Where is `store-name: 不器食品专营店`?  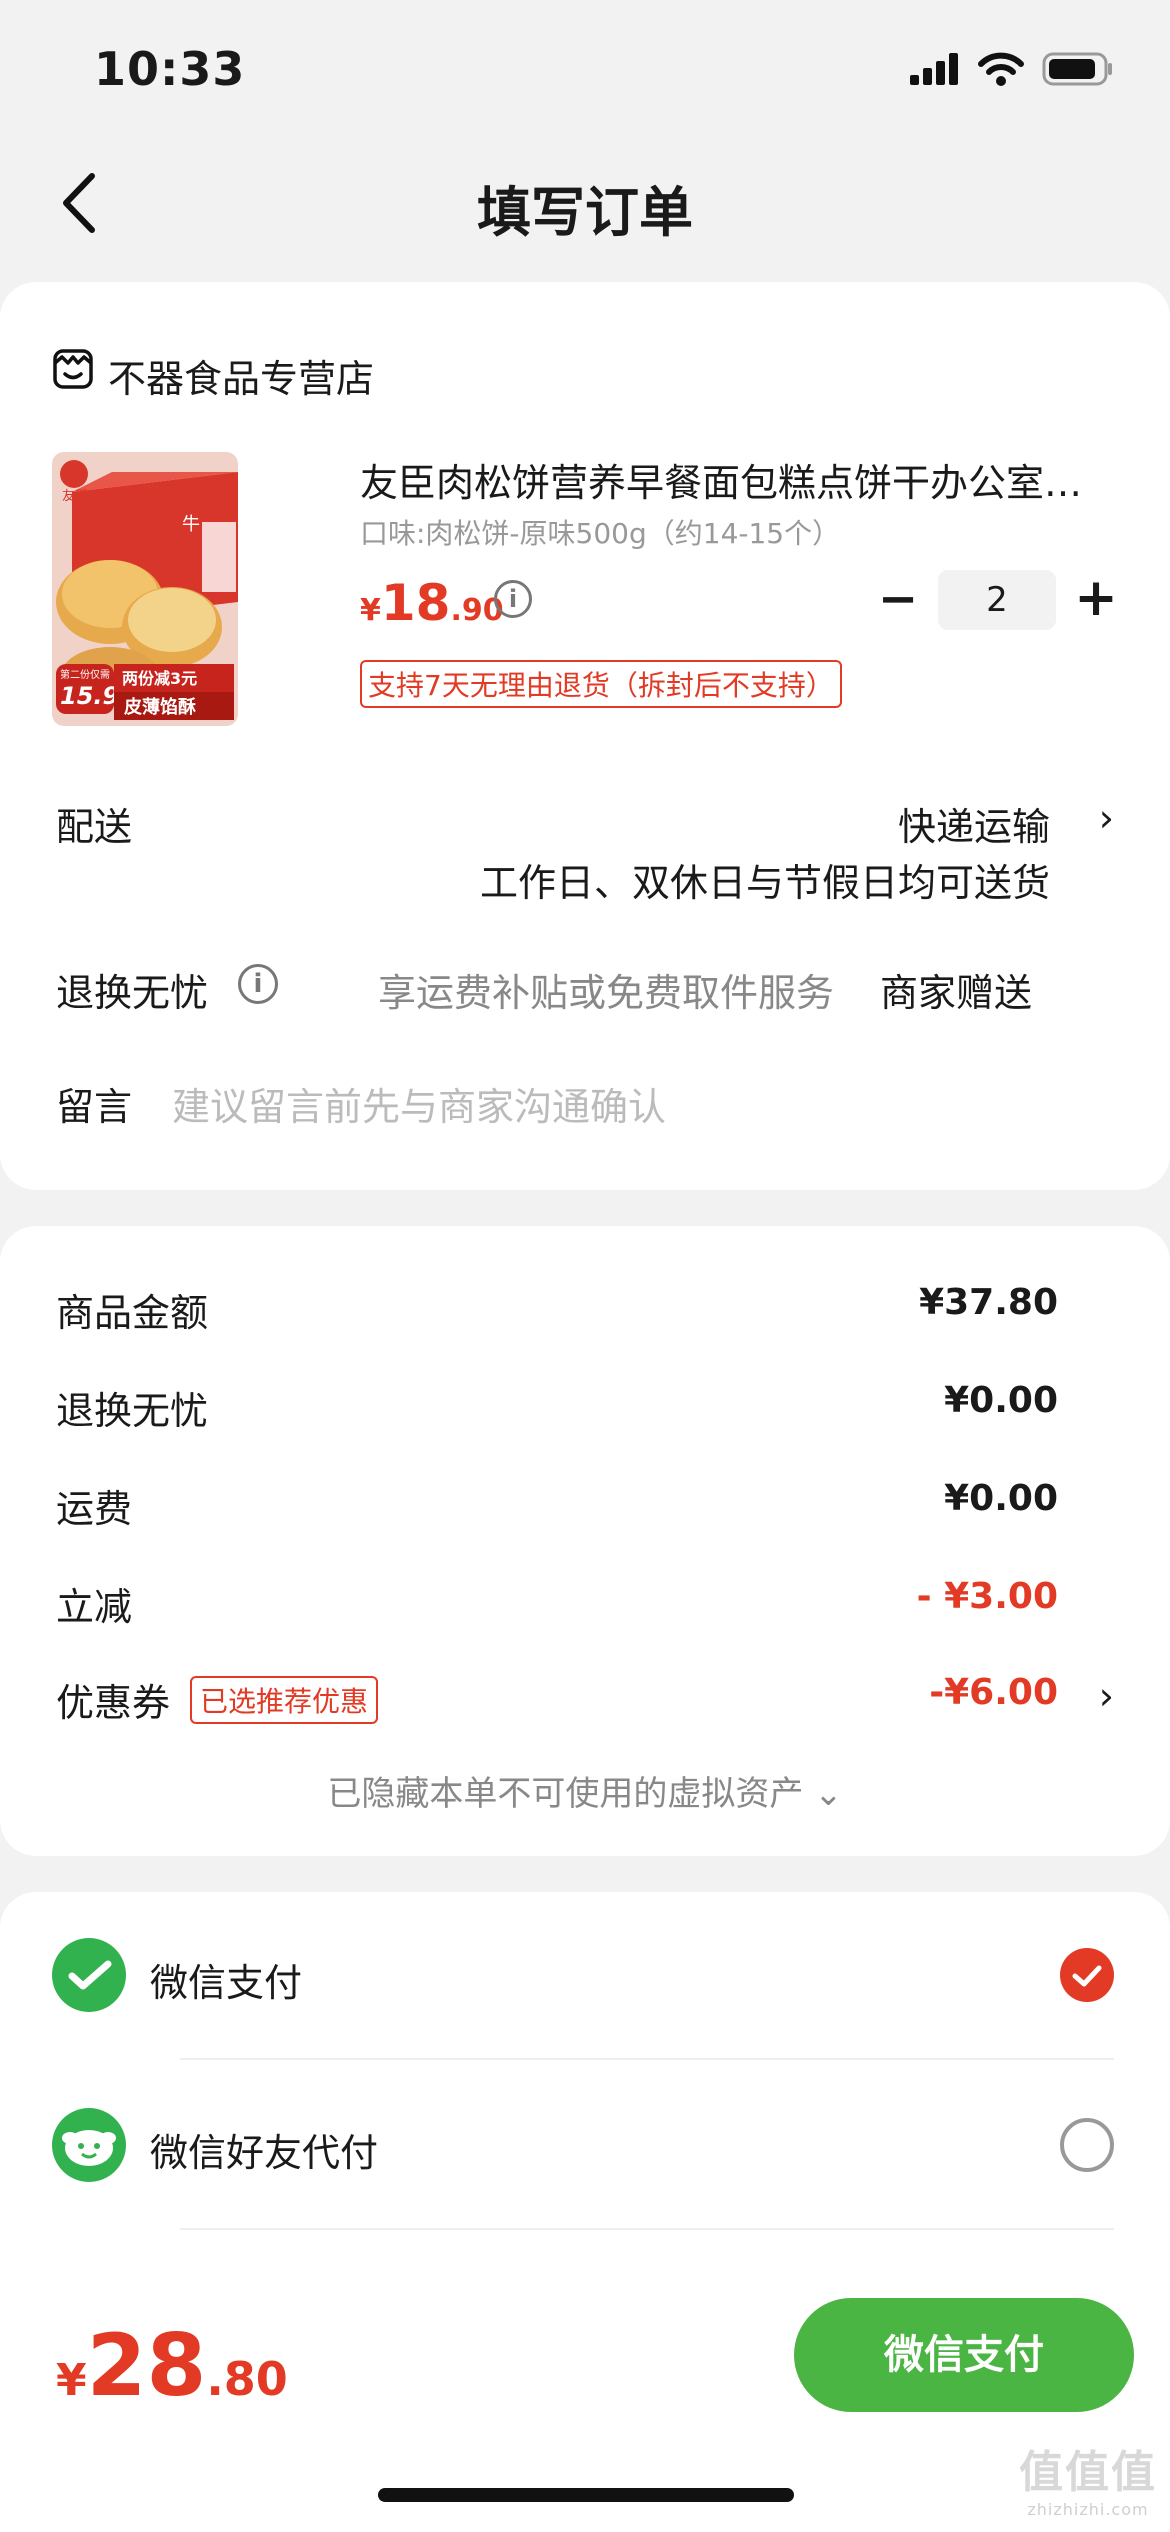 store-name: 不器食品专营店 is located at coordinates (241, 375).